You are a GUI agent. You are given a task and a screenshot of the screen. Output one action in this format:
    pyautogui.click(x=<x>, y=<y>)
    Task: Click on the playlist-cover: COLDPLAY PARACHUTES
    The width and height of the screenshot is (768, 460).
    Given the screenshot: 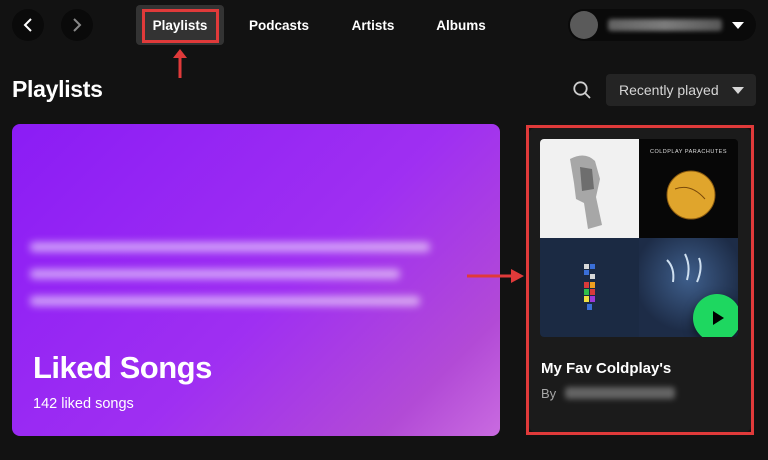 What is the action you would take?
    pyautogui.click(x=639, y=238)
    